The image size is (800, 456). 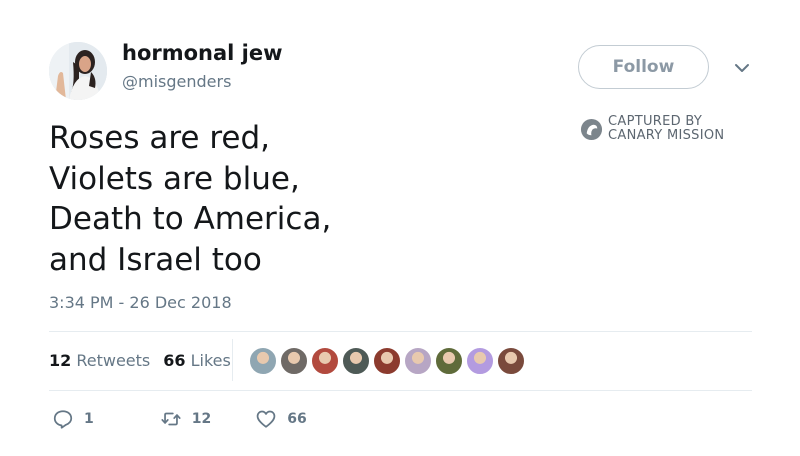 What do you see at coordinates (591, 129) in the screenshot?
I see `canary-mission-logo-icon` at bounding box center [591, 129].